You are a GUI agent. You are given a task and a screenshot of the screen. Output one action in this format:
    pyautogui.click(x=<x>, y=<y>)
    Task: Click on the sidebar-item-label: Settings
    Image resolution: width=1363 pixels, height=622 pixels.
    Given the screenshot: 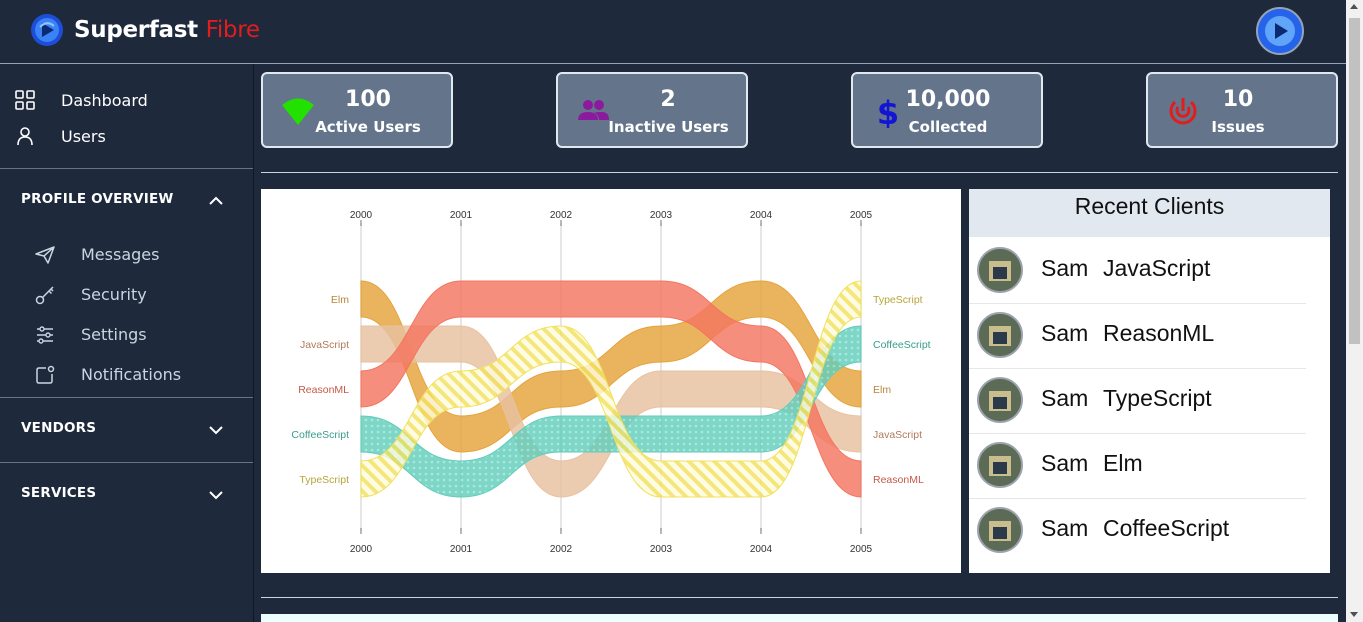 What is the action you would take?
    pyautogui.click(x=114, y=334)
    